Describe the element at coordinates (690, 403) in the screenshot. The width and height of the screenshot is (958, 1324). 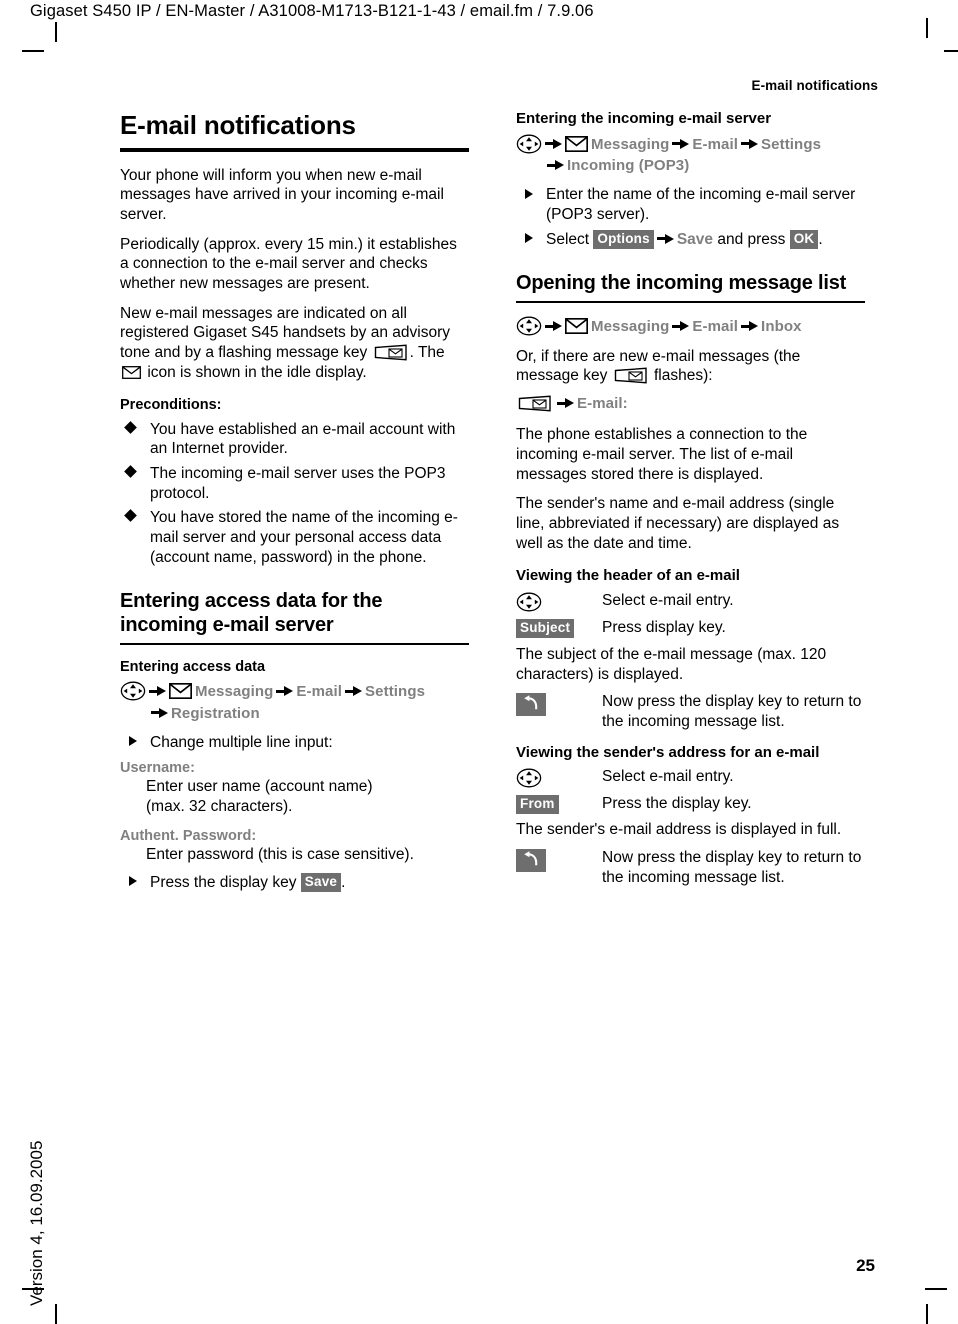
I see `menu-path-message-key-email: E-mail:` at that location.